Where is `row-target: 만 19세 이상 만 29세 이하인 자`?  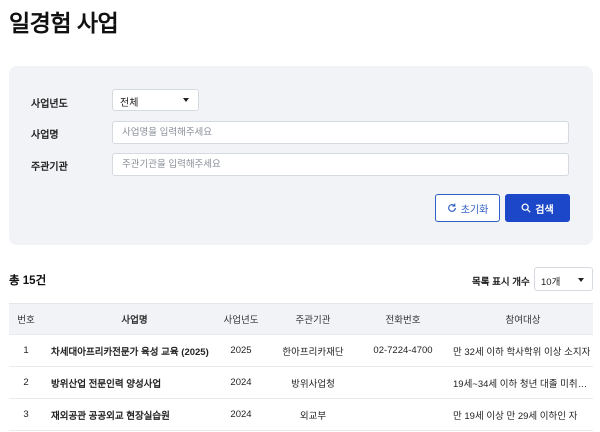 row-target: 만 19세 이상 만 29세 이하인 자 is located at coordinates (515, 416).